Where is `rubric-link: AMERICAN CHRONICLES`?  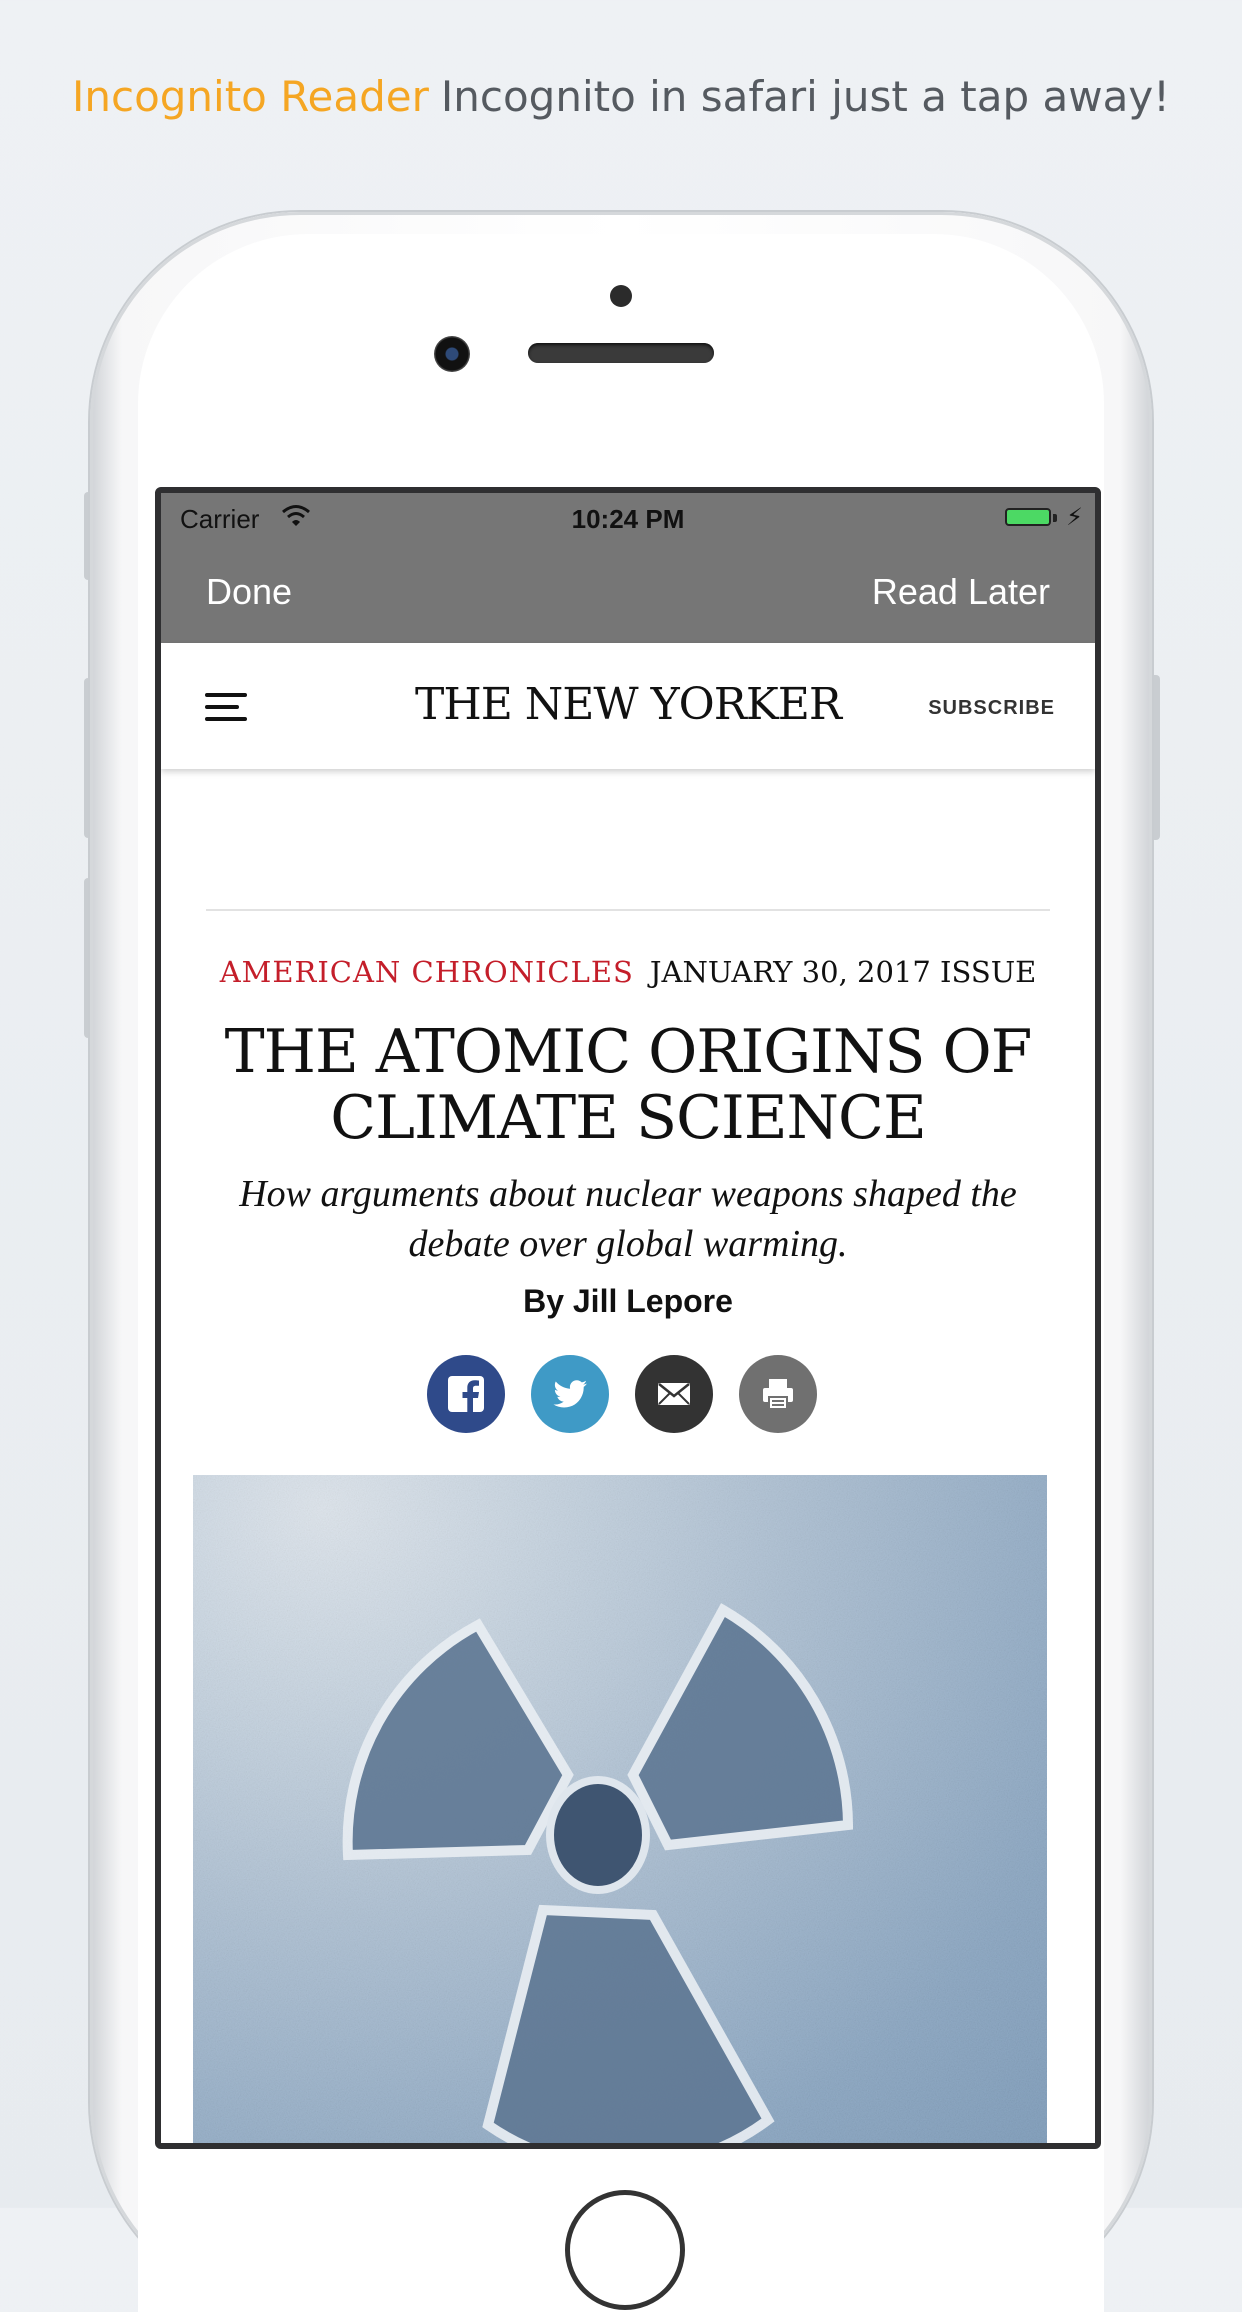
rubric-link: AMERICAN CHRONICLES is located at coordinates (427, 972).